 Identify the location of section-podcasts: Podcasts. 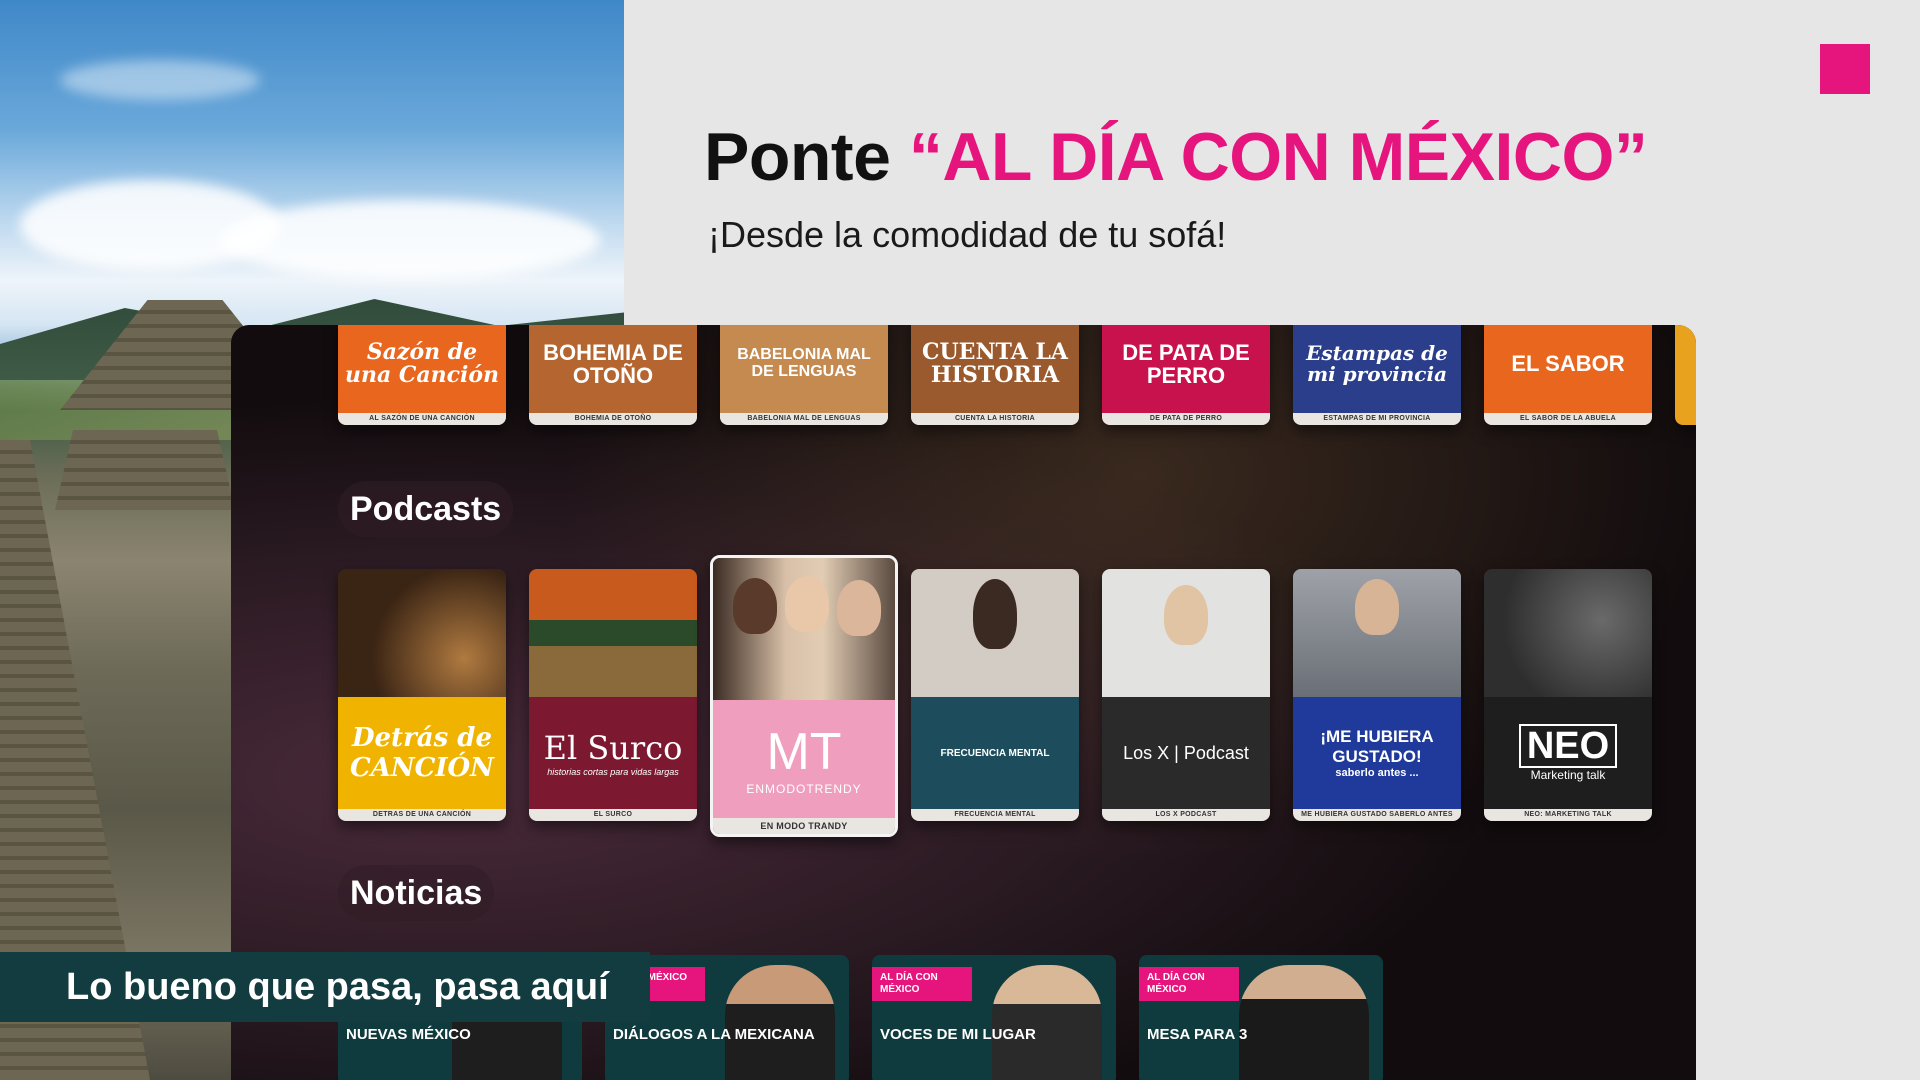
(426, 509).